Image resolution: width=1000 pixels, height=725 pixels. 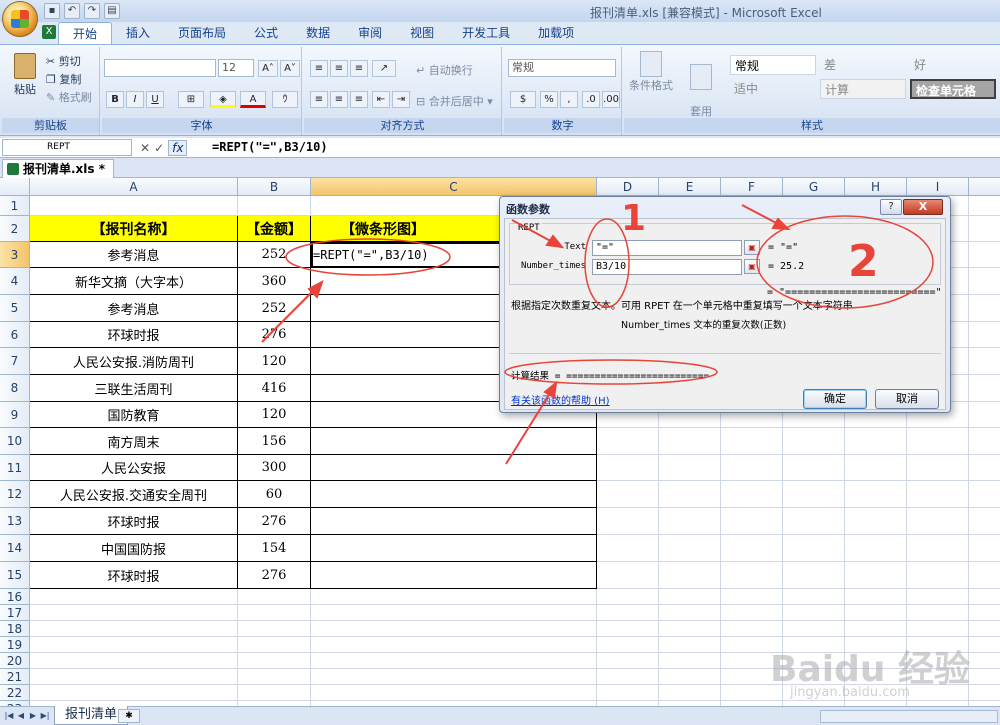 I want to click on row-header-20: 20, so click(x=15, y=661).